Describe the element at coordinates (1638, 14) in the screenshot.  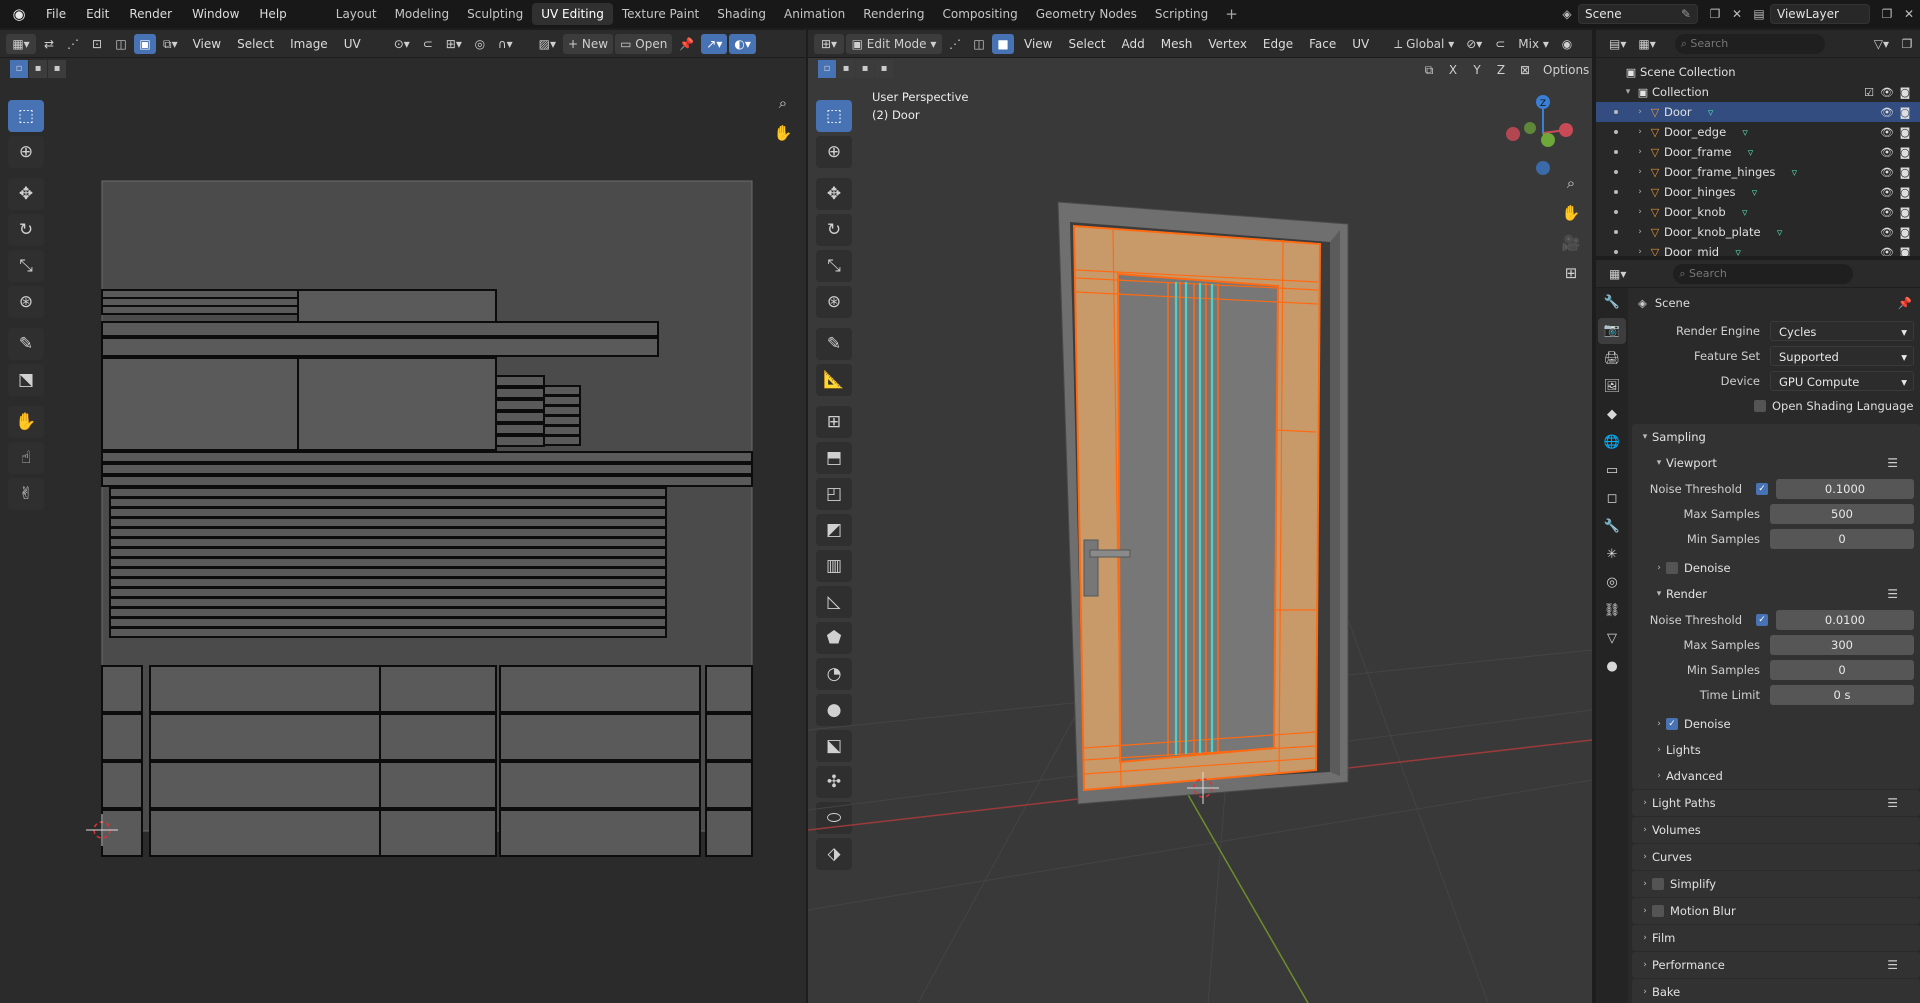
I see `scene-selector: Scene ✎` at that location.